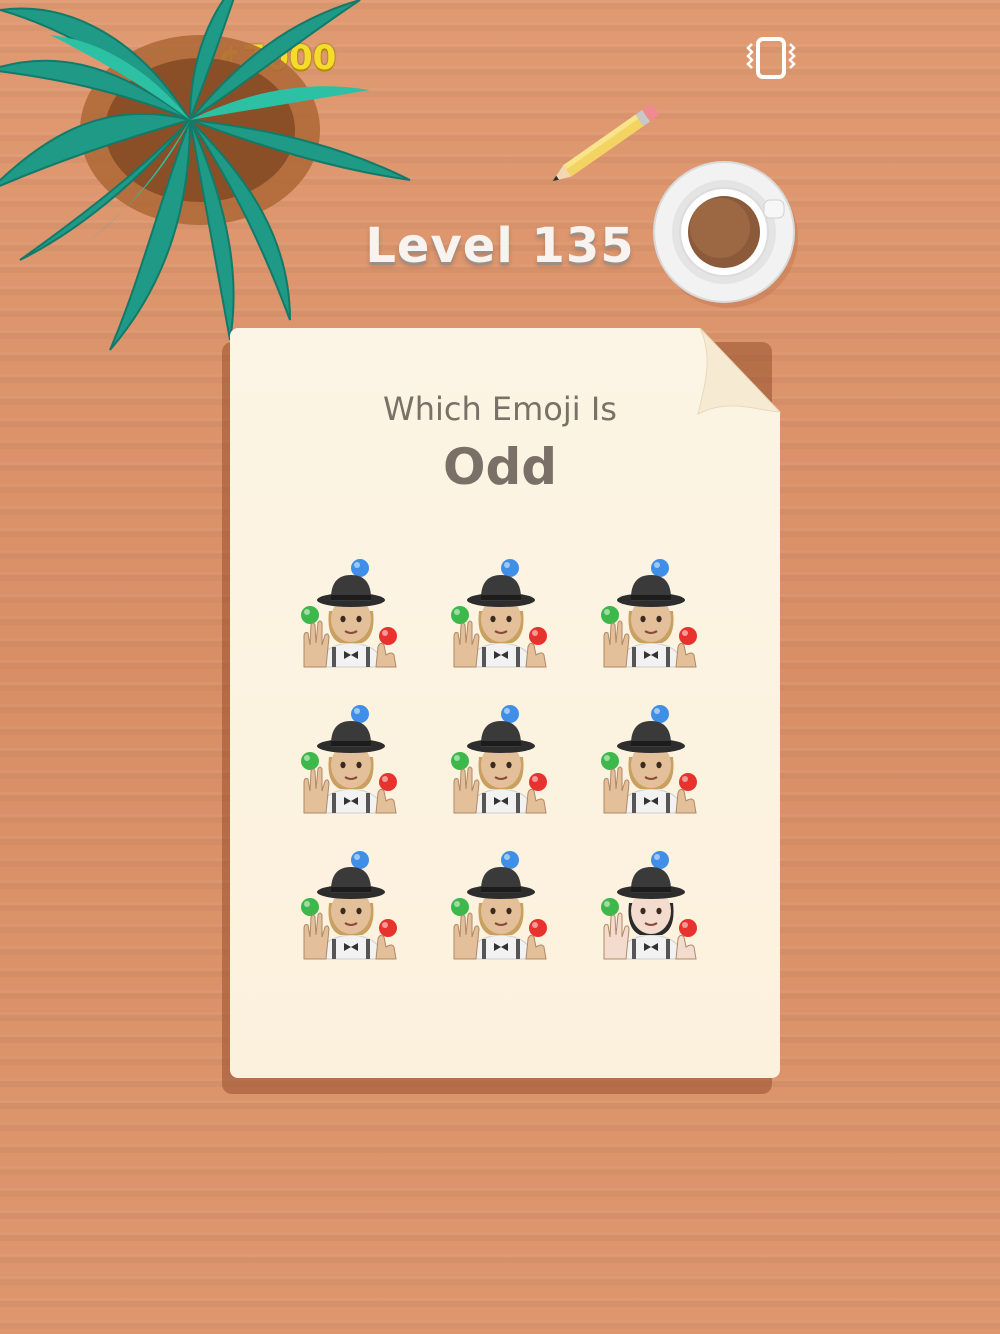  Describe the element at coordinates (500, 409) in the screenshot. I see `question-line-1: Which Emoji Is` at that location.